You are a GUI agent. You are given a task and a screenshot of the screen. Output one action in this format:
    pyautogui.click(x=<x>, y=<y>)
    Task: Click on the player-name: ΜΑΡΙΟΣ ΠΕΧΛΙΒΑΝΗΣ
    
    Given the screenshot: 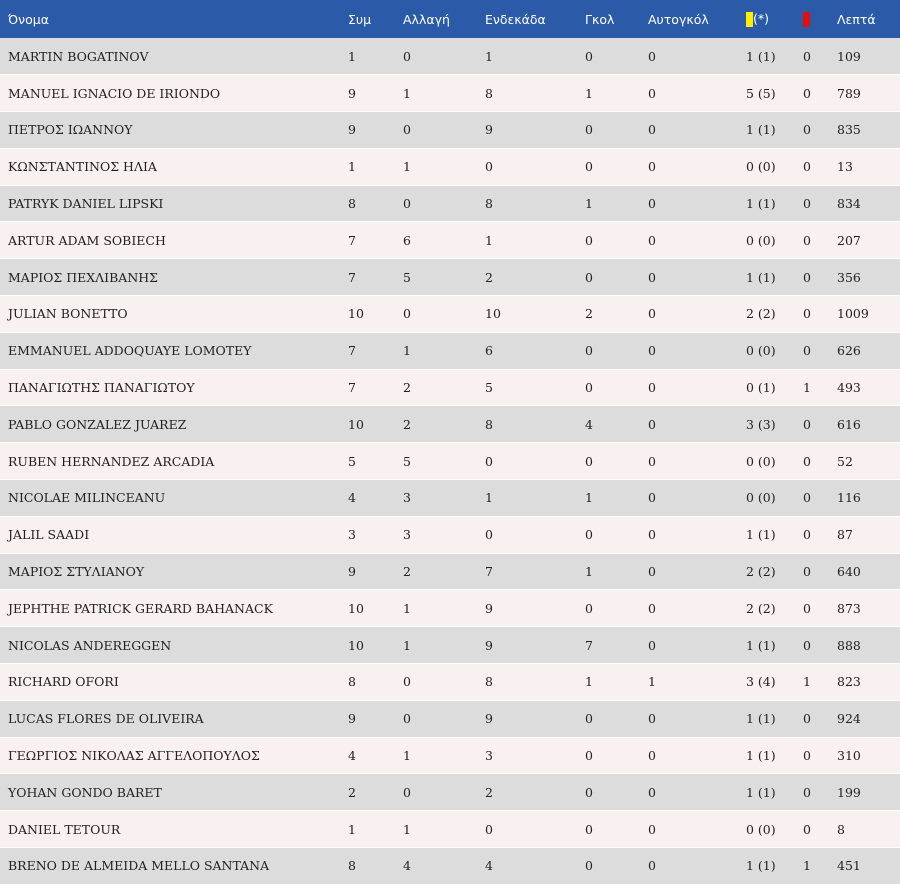 What is the action you would take?
    pyautogui.click(x=174, y=277)
    